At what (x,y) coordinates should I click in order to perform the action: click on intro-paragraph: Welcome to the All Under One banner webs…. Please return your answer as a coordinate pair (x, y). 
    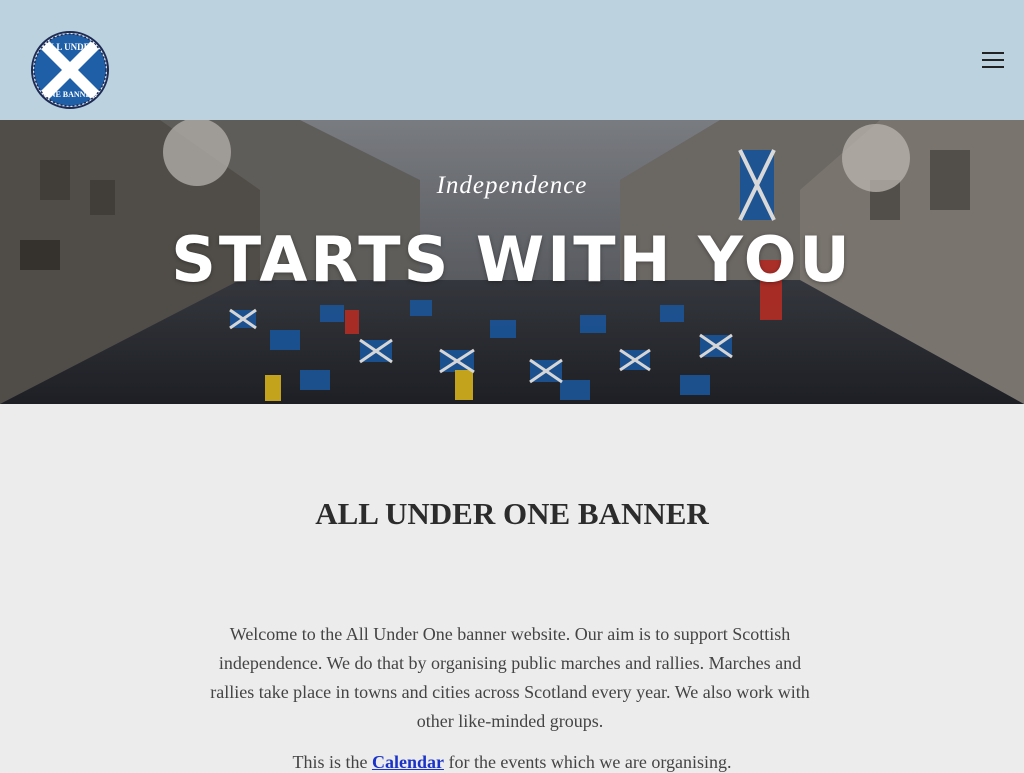
    Looking at the image, I should click on (510, 677).